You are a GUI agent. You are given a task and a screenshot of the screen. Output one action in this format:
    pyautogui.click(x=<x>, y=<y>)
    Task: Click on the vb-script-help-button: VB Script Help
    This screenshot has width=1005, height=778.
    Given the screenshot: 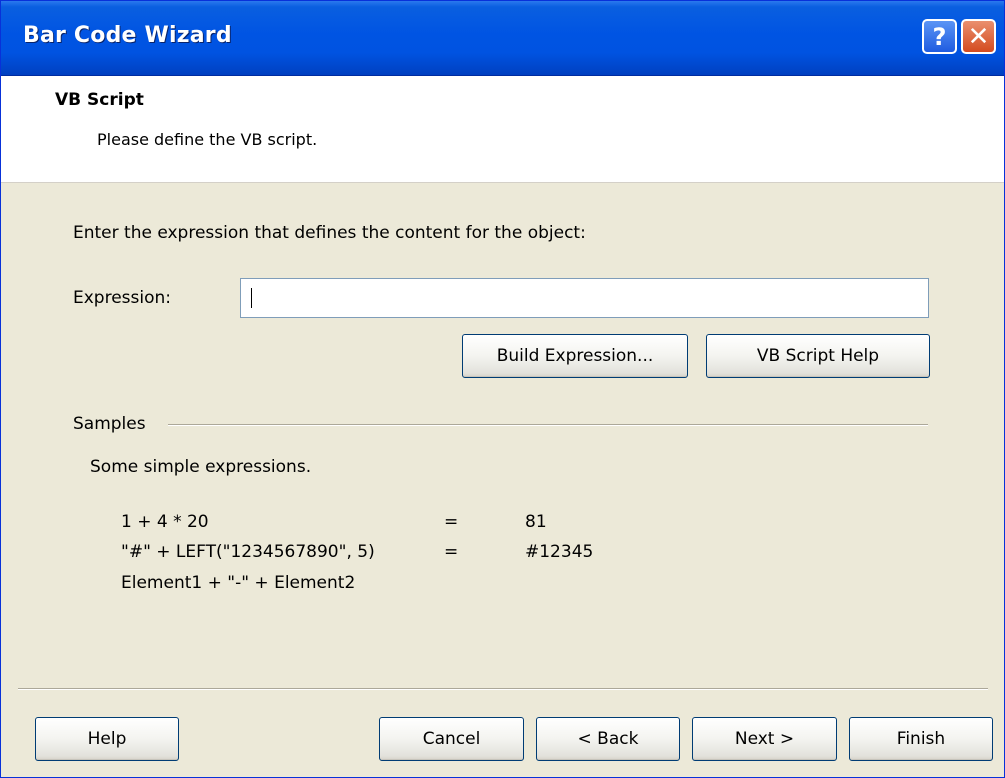 What is the action you would take?
    pyautogui.click(x=818, y=356)
    